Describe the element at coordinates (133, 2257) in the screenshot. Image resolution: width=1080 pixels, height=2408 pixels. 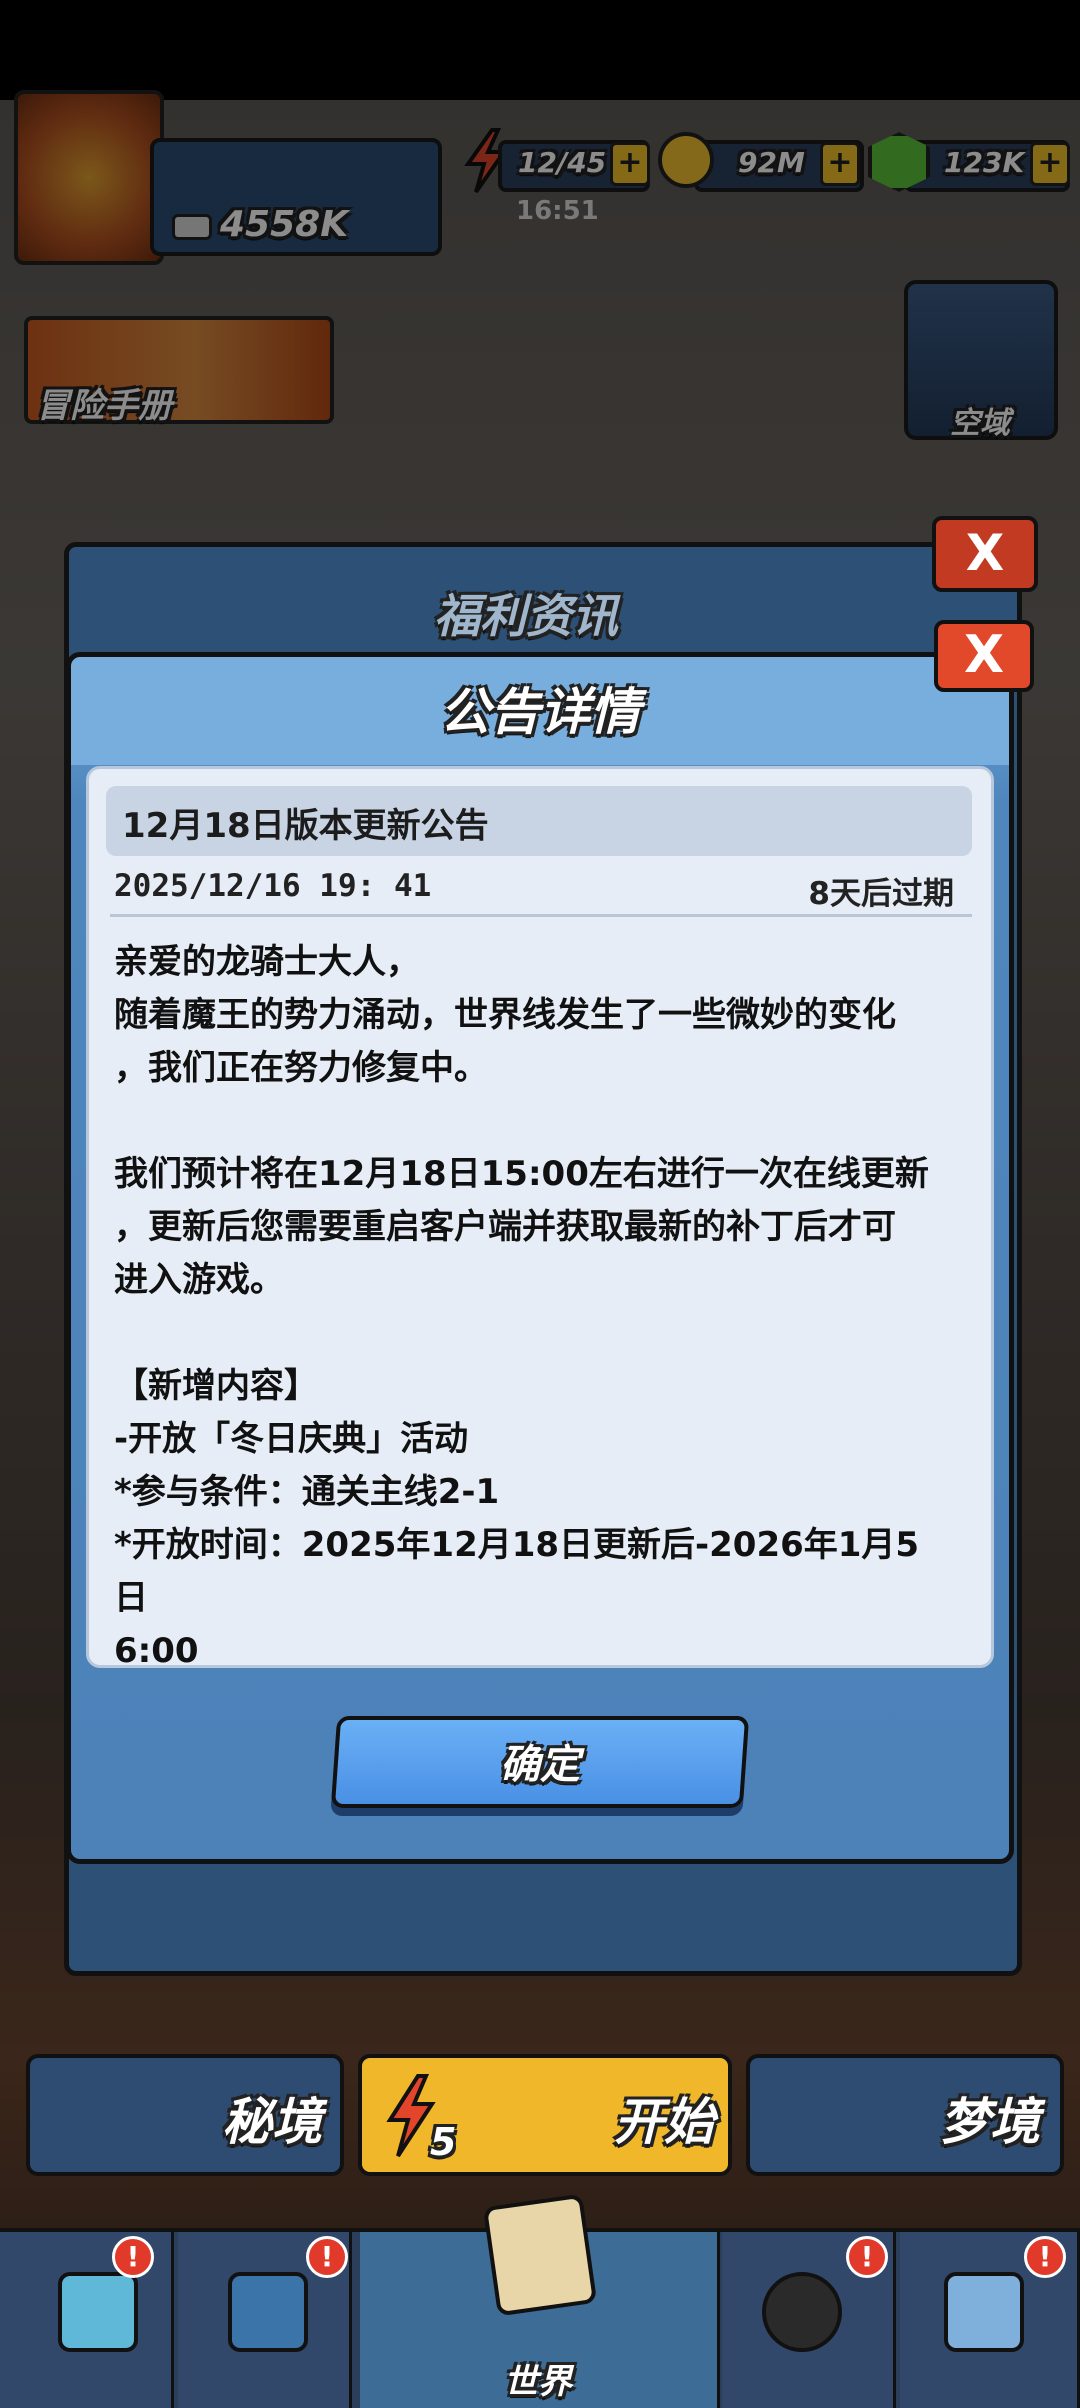
I see `nav-item-1-badge: !` at that location.